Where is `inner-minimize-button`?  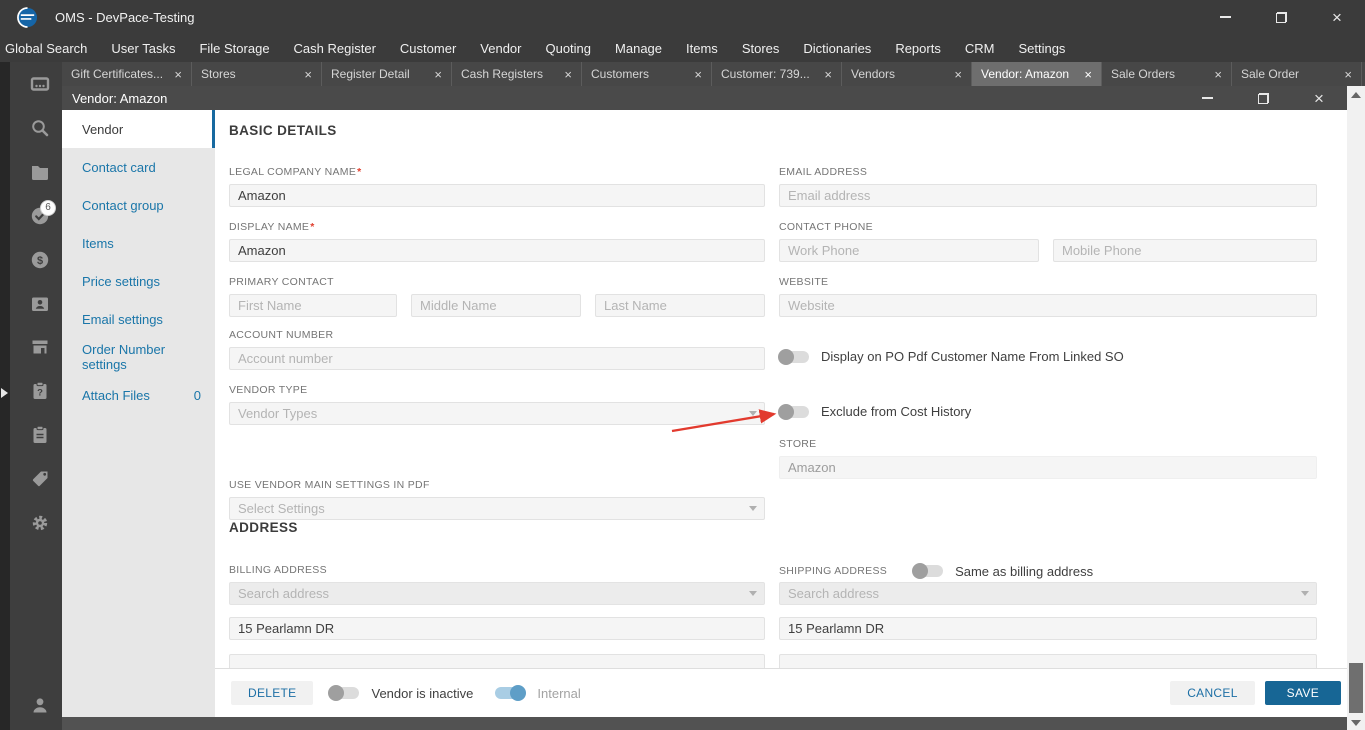 inner-minimize-button is located at coordinates (1207, 98).